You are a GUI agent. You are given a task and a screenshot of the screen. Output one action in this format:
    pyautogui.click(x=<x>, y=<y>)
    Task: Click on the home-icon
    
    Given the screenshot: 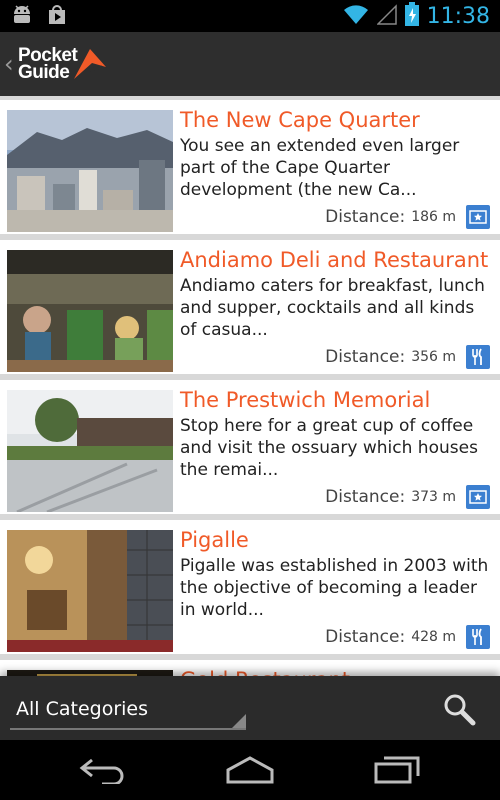 What is the action you would take?
    pyautogui.click(x=250, y=772)
    